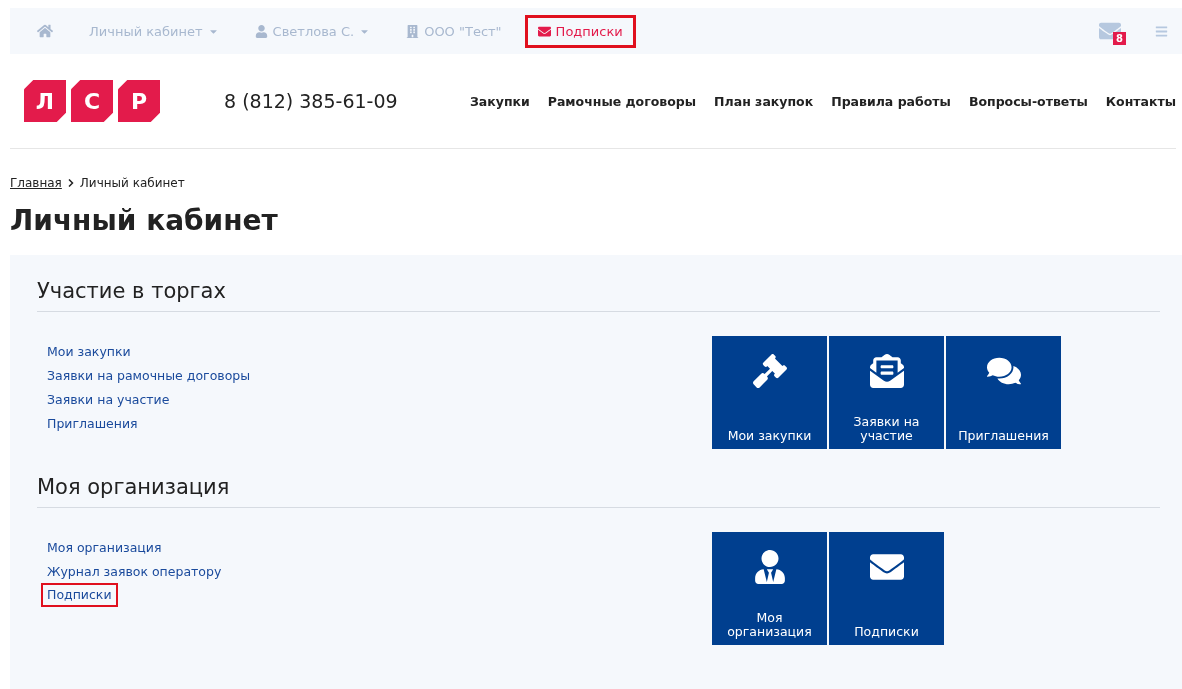  Describe the element at coordinates (499, 101) in the screenshot. I see `nav-link: Закупки` at that location.